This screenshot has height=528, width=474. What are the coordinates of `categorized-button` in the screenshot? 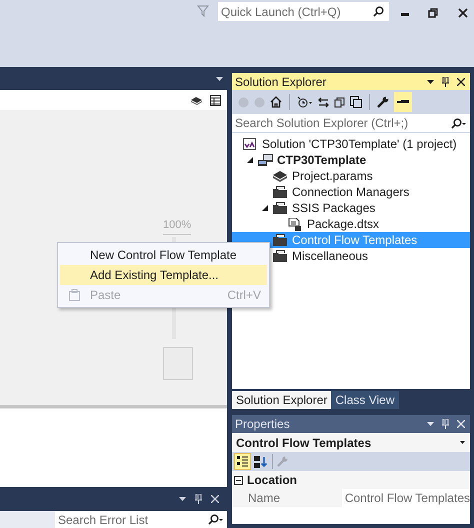 It's located at (242, 461).